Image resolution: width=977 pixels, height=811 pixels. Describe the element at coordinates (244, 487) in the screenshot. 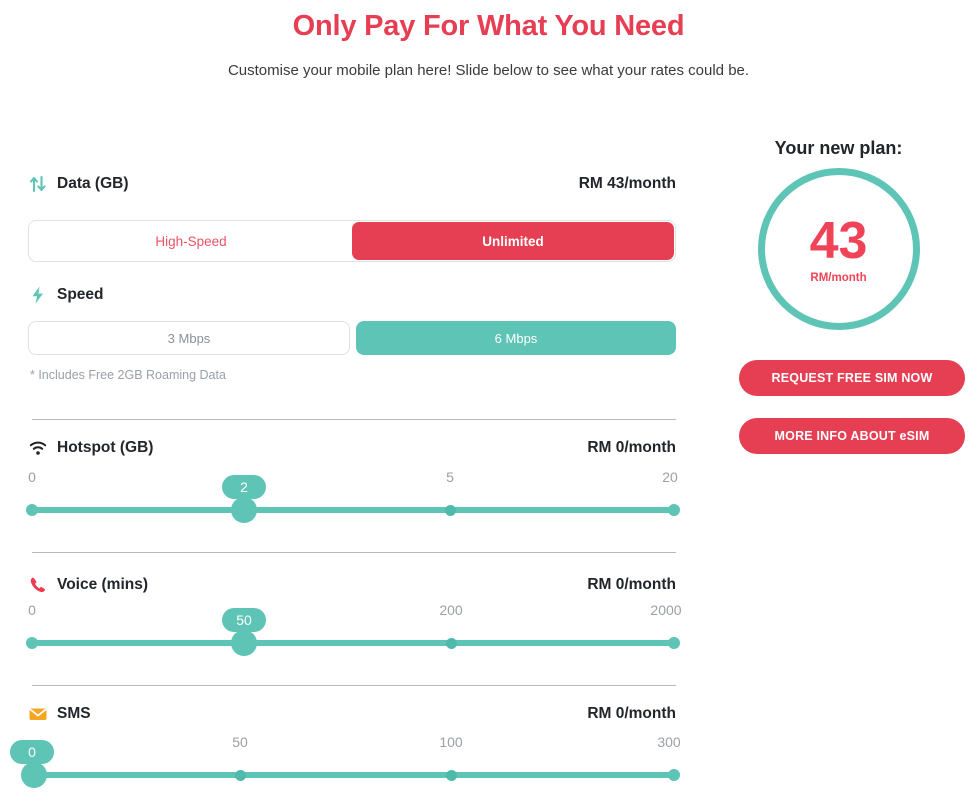

I see `hotspot-value-bubble: 2` at that location.